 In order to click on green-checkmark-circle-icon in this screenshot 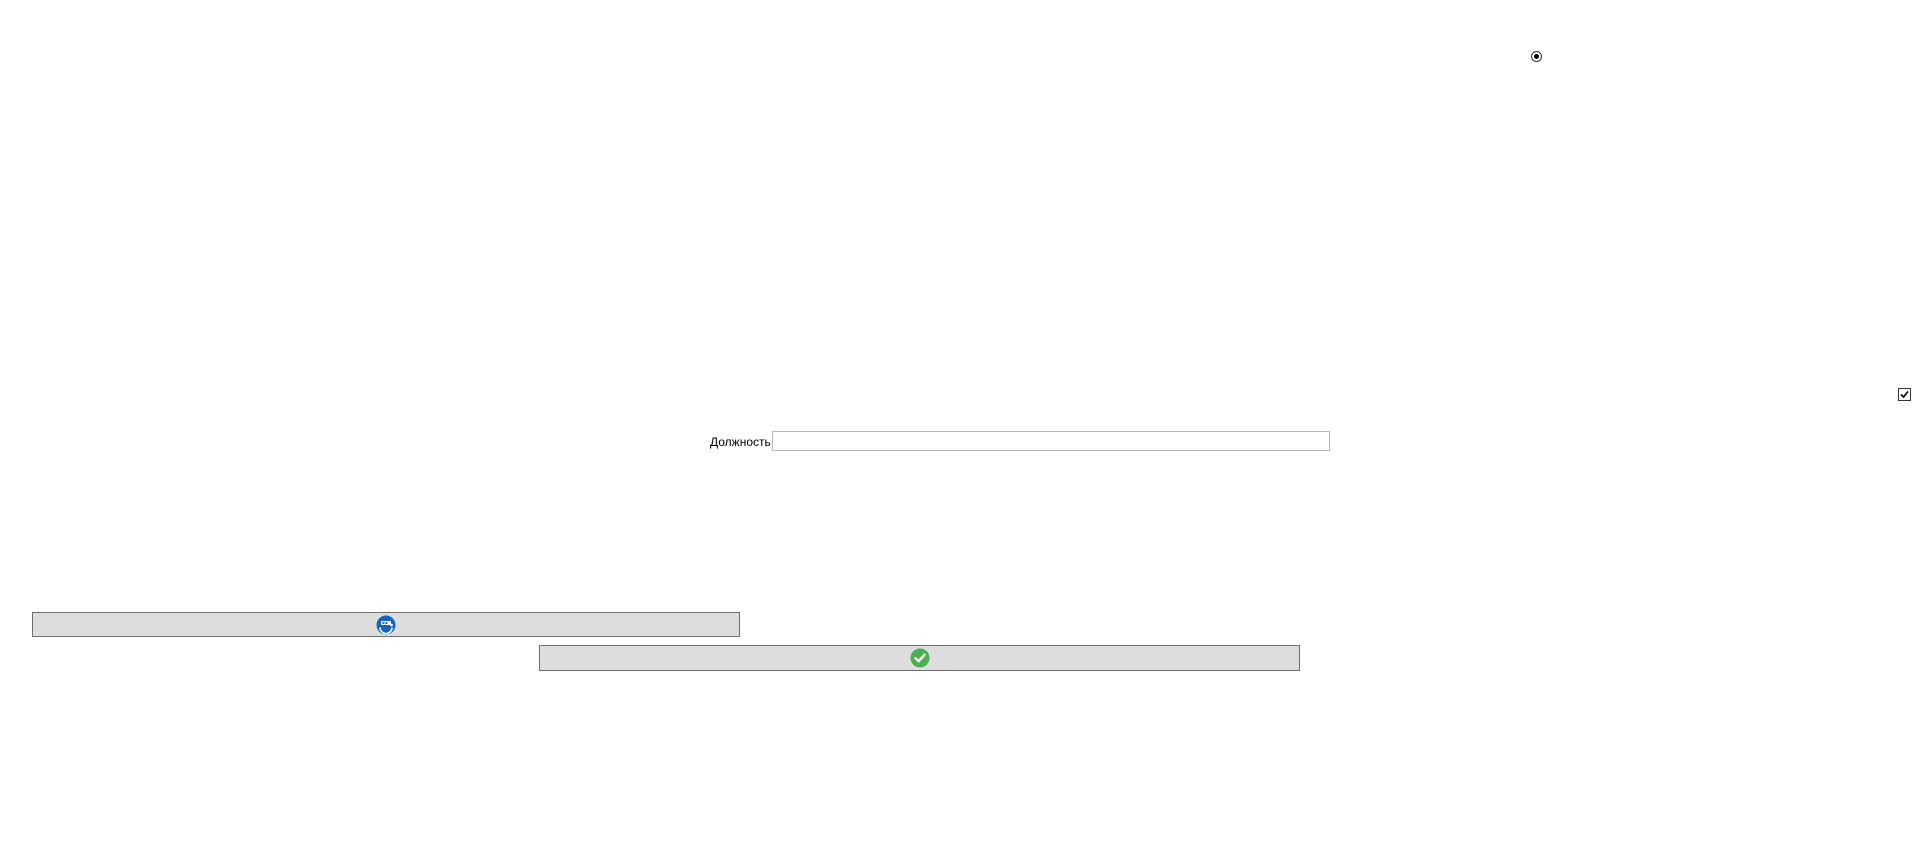, I will do `click(919, 658)`.